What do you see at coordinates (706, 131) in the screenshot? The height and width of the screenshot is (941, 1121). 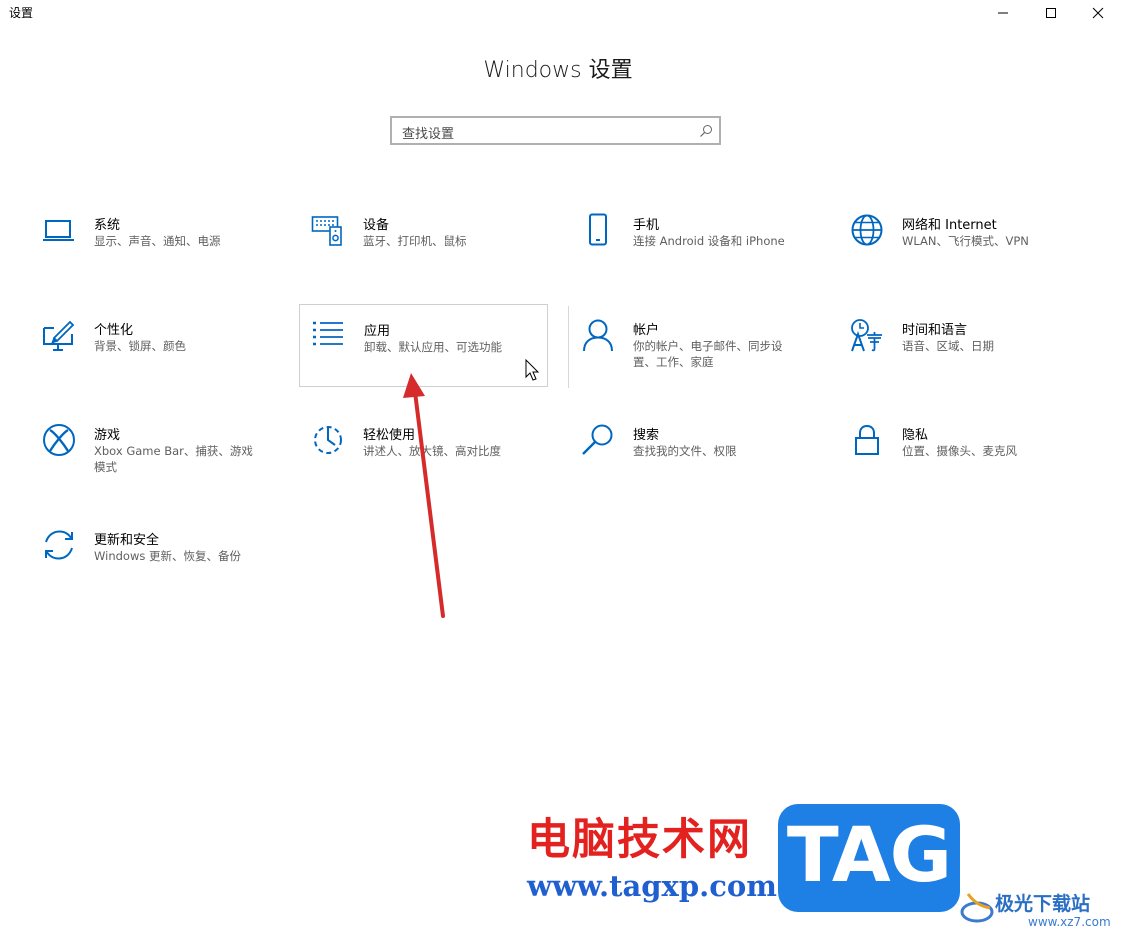 I see `search-icon` at bounding box center [706, 131].